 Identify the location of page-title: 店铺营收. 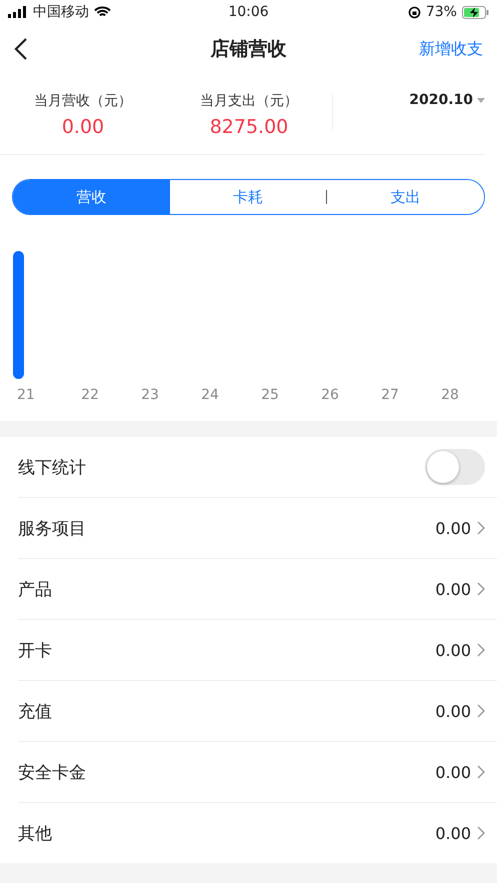
(248, 49).